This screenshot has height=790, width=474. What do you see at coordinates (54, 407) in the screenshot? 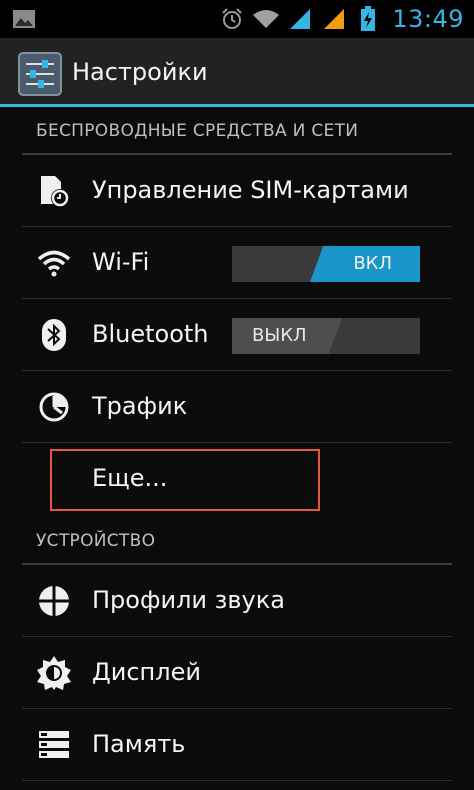
I see `data-usage-icon` at bounding box center [54, 407].